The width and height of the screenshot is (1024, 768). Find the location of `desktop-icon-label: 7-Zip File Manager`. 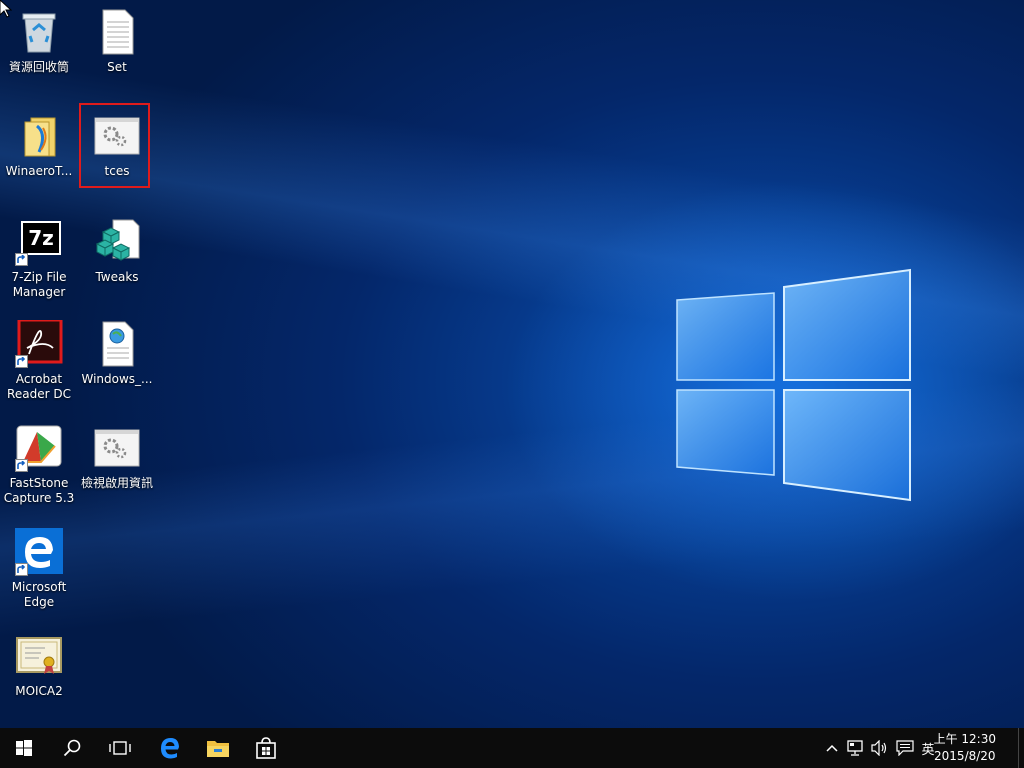

desktop-icon-label: 7-Zip File Manager is located at coordinates (39, 284).